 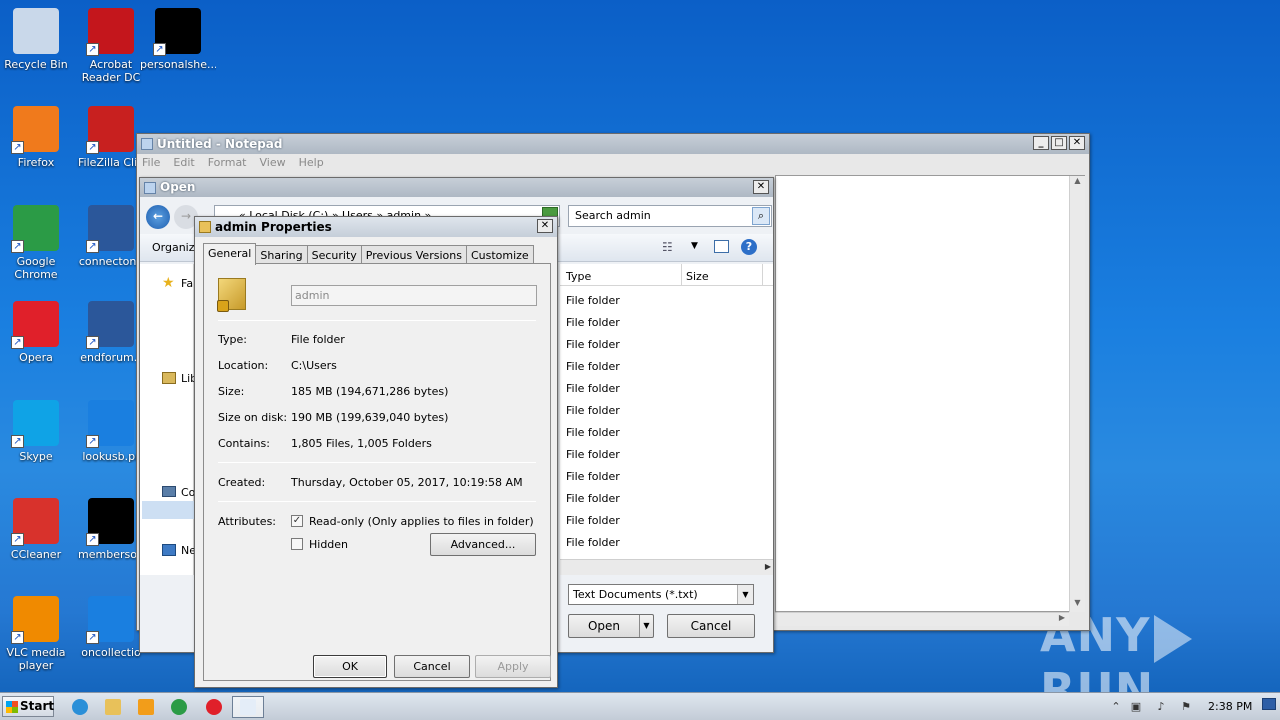 I want to click on open-close-button: ✕, so click(x=761, y=187).